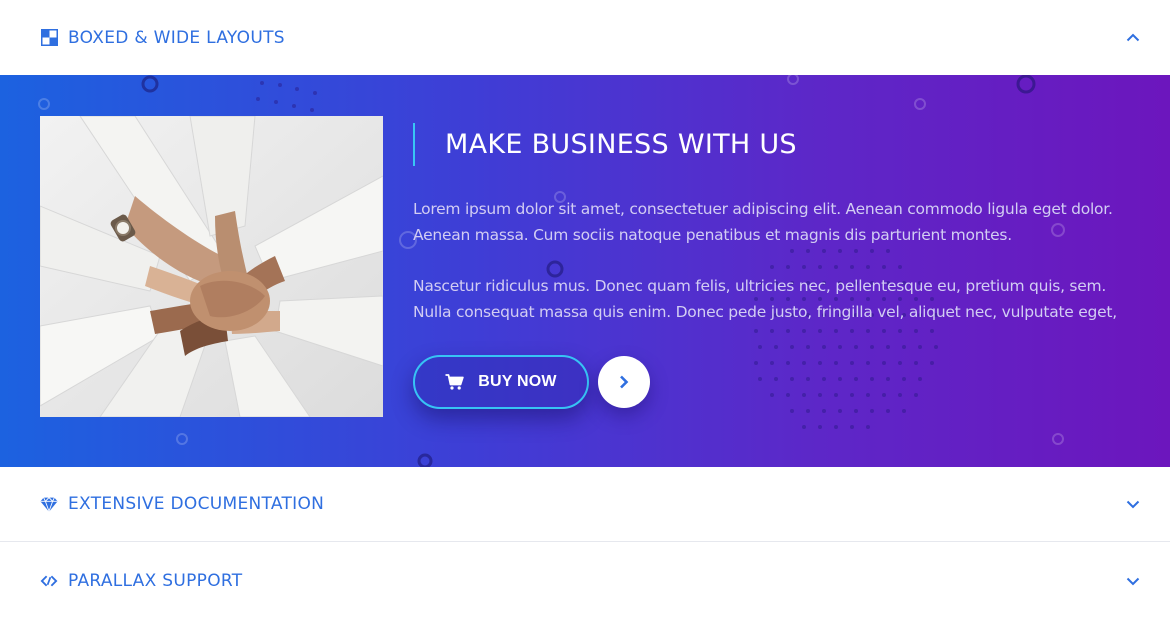 This screenshot has width=1170, height=619. What do you see at coordinates (49, 38) in the screenshot?
I see `layout-squares-icon` at bounding box center [49, 38].